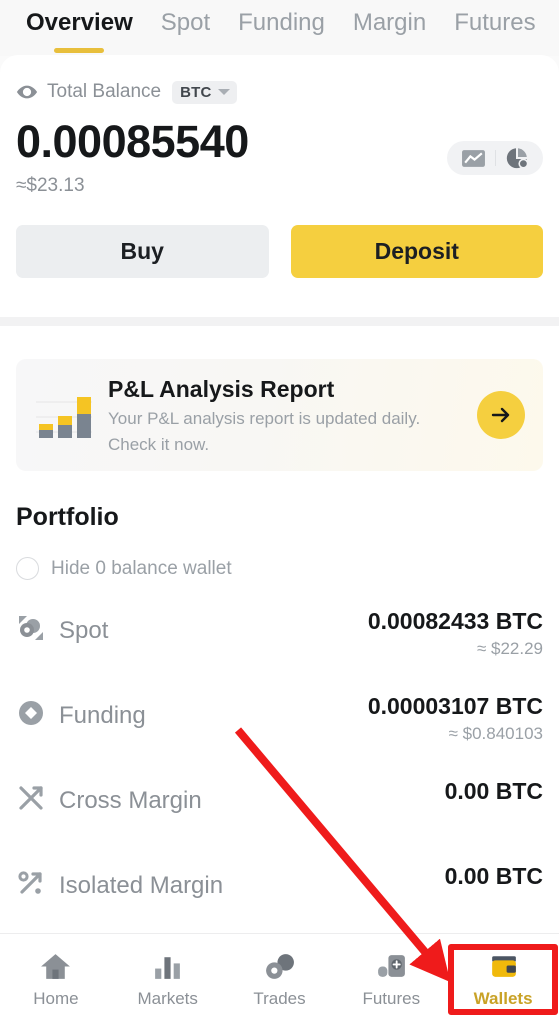 Image resolution: width=559 pixels, height=1024 pixels. Describe the element at coordinates (102, 715) in the screenshot. I see `wallet-name-funding: Funding` at that location.